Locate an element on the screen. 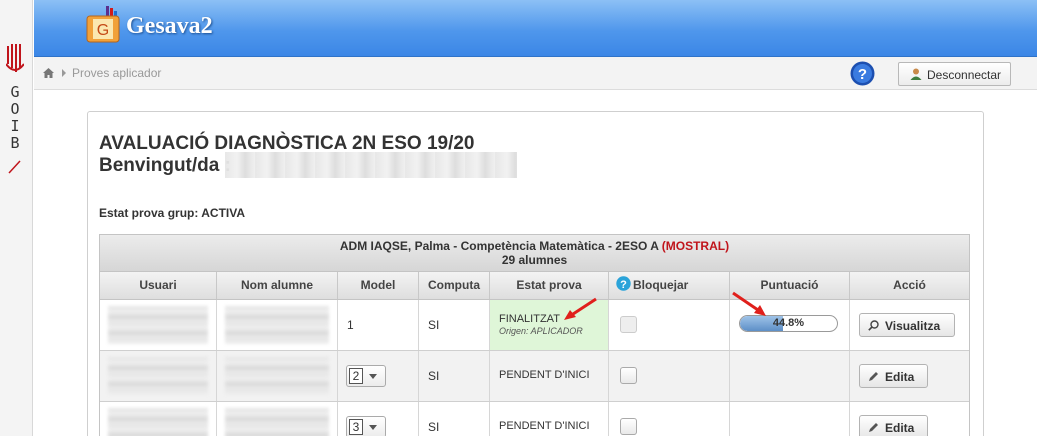  breadcrumb-current: Proves aplicador is located at coordinates (117, 73).